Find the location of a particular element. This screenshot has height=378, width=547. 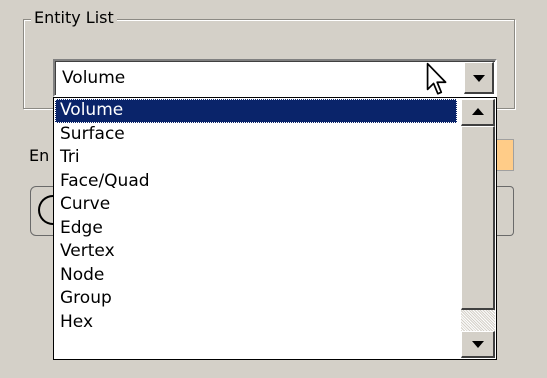

option-node: Node is located at coordinates (256, 276).